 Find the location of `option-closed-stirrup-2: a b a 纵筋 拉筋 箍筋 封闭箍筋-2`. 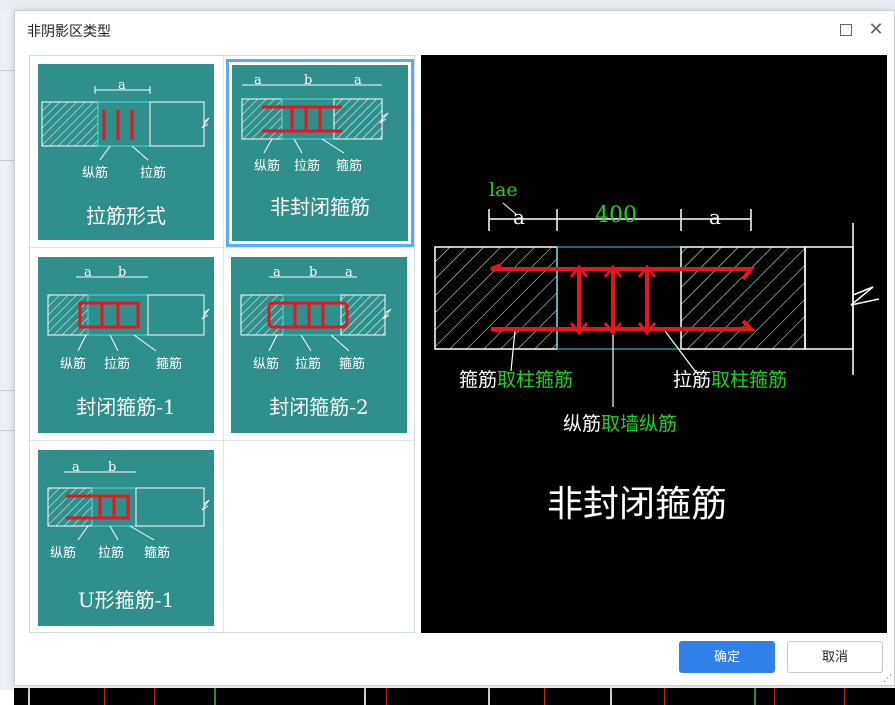

option-closed-stirrup-2: a b a 纵筋 拉筋 箍筋 封闭箍筋-2 is located at coordinates (319, 345).